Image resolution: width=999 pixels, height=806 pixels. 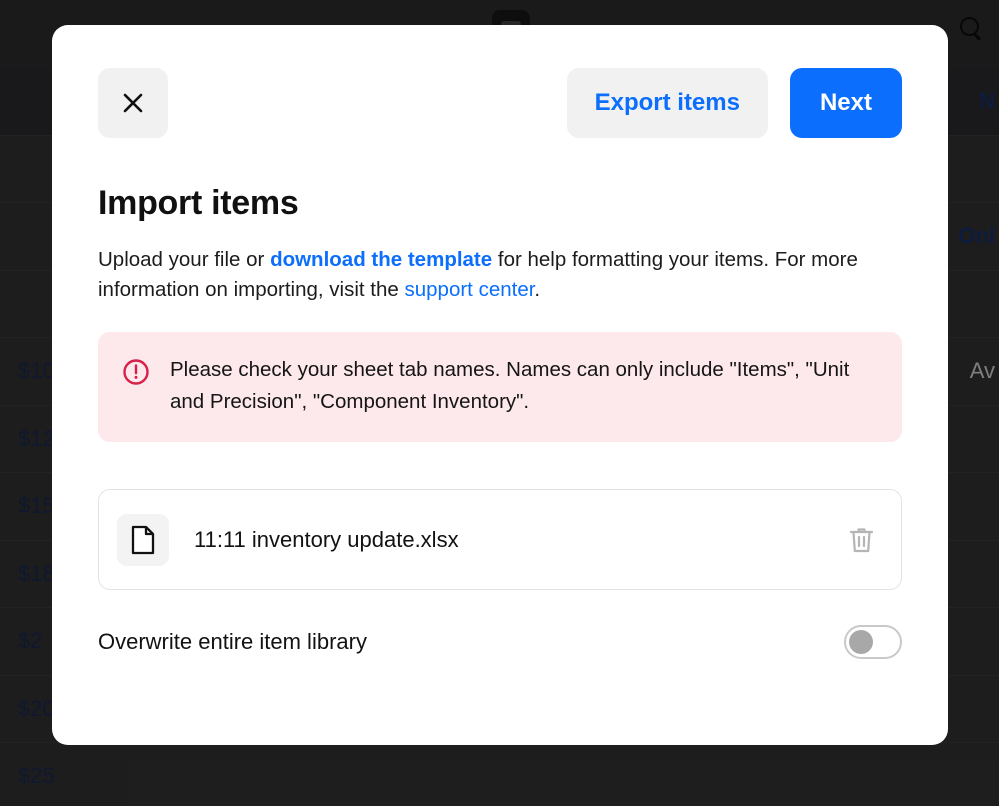 What do you see at coordinates (470, 289) in the screenshot?
I see `support-center-link: support center` at bounding box center [470, 289].